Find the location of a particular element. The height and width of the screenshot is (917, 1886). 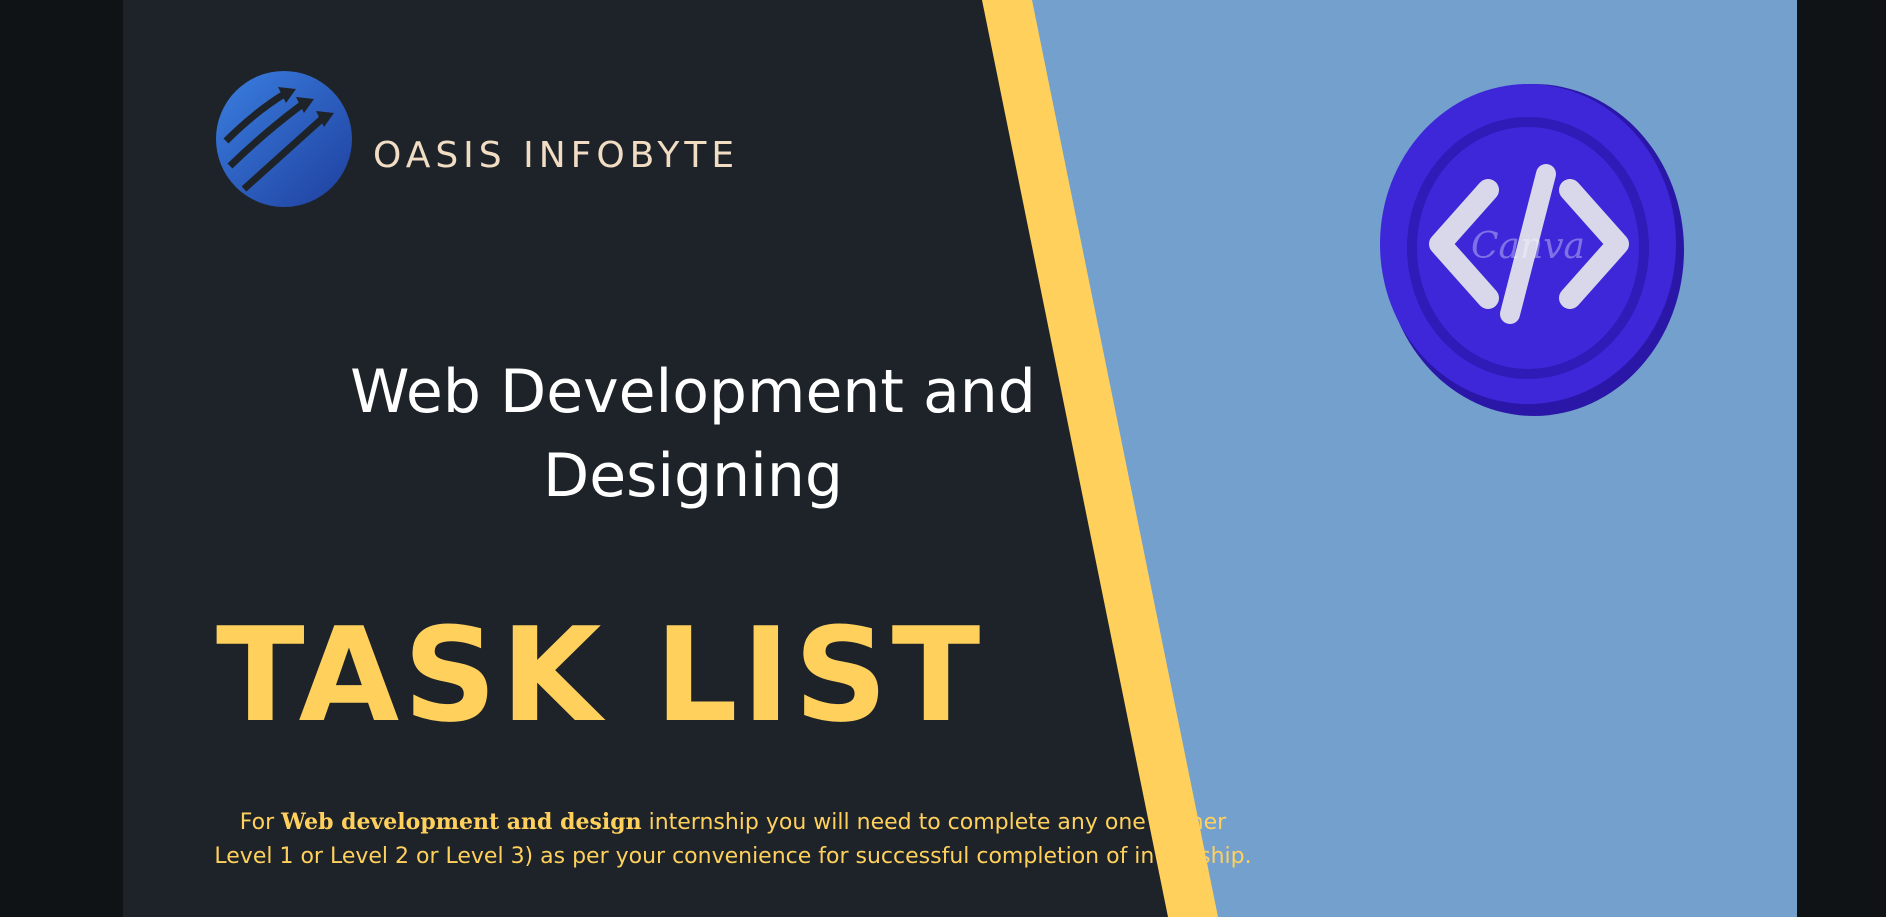

subtitle-line-2: Designing is located at coordinates (693, 476).